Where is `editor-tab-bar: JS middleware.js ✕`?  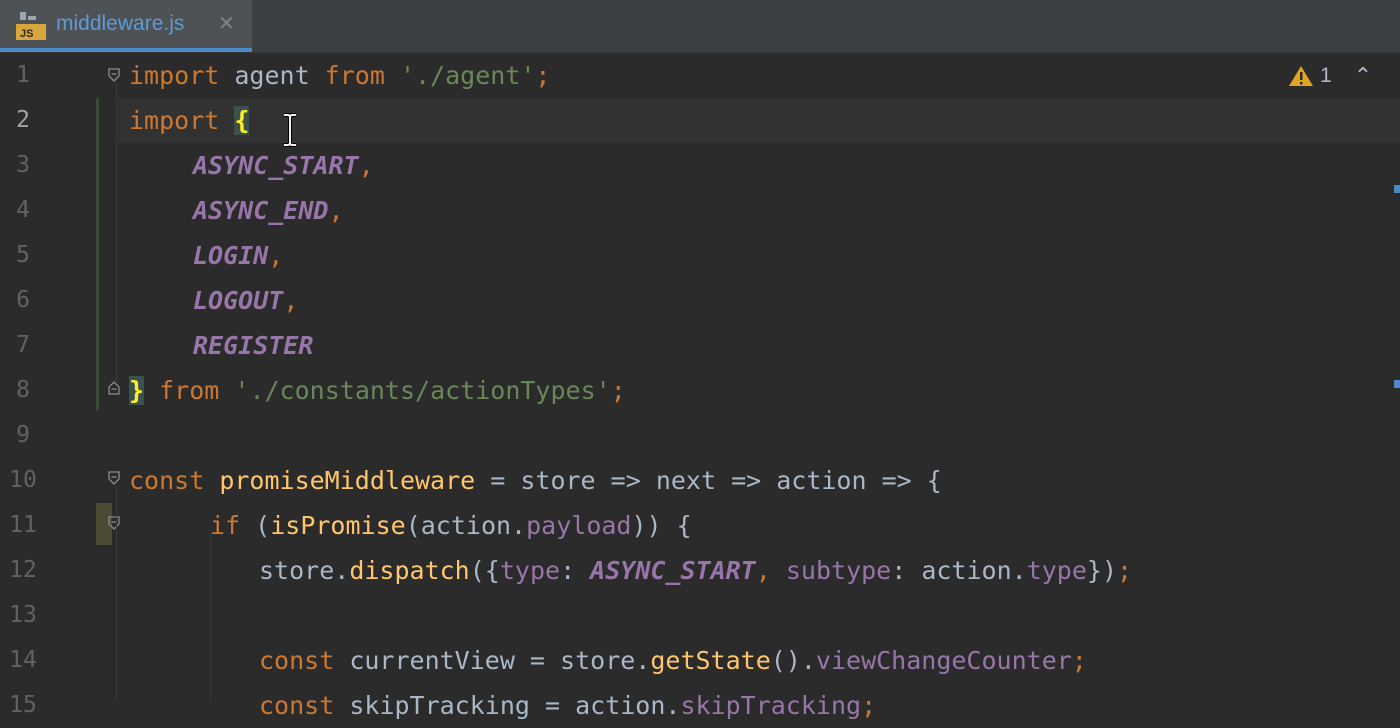 editor-tab-bar: JS middleware.js ✕ is located at coordinates (700, 26).